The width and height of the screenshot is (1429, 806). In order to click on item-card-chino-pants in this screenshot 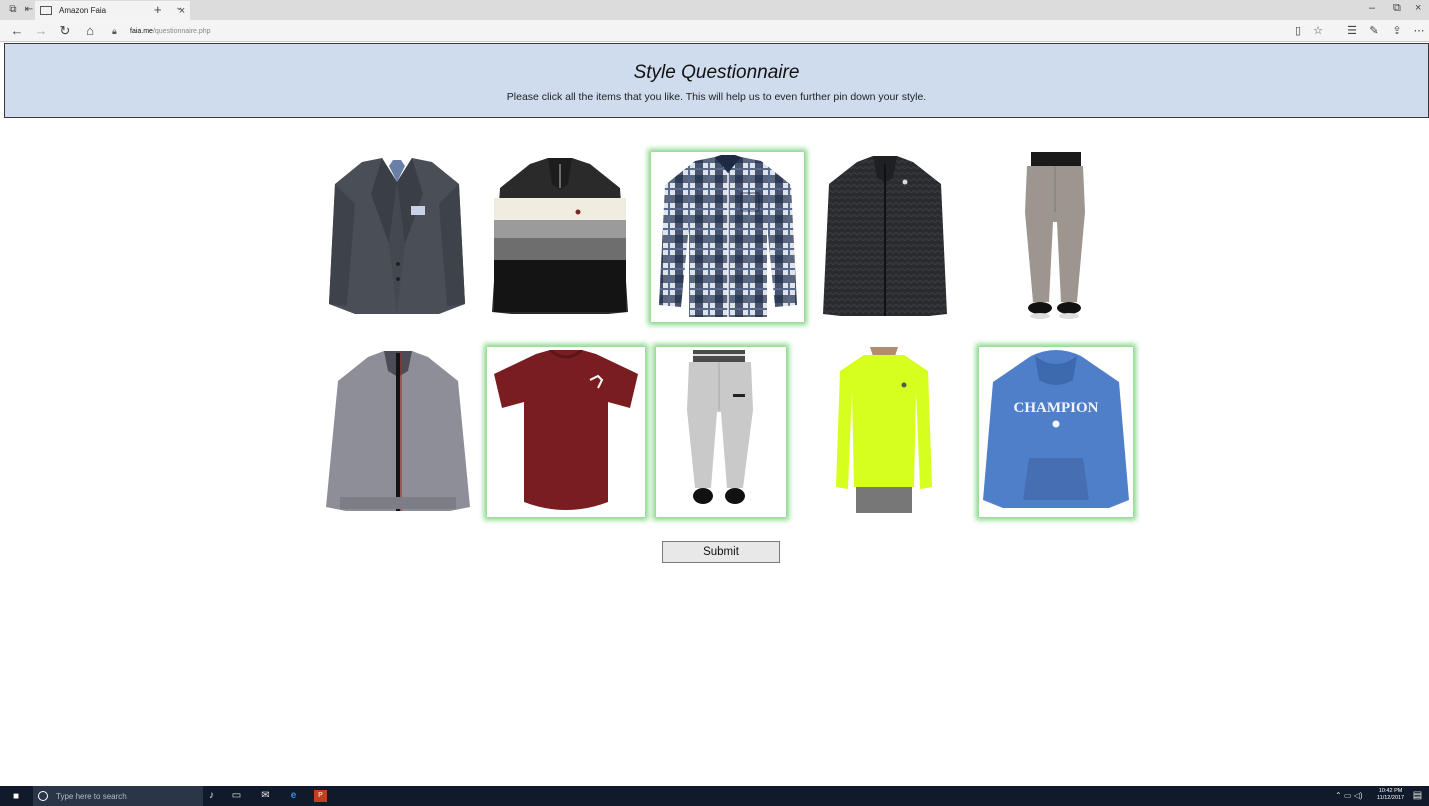, I will do `click(1055, 237)`.